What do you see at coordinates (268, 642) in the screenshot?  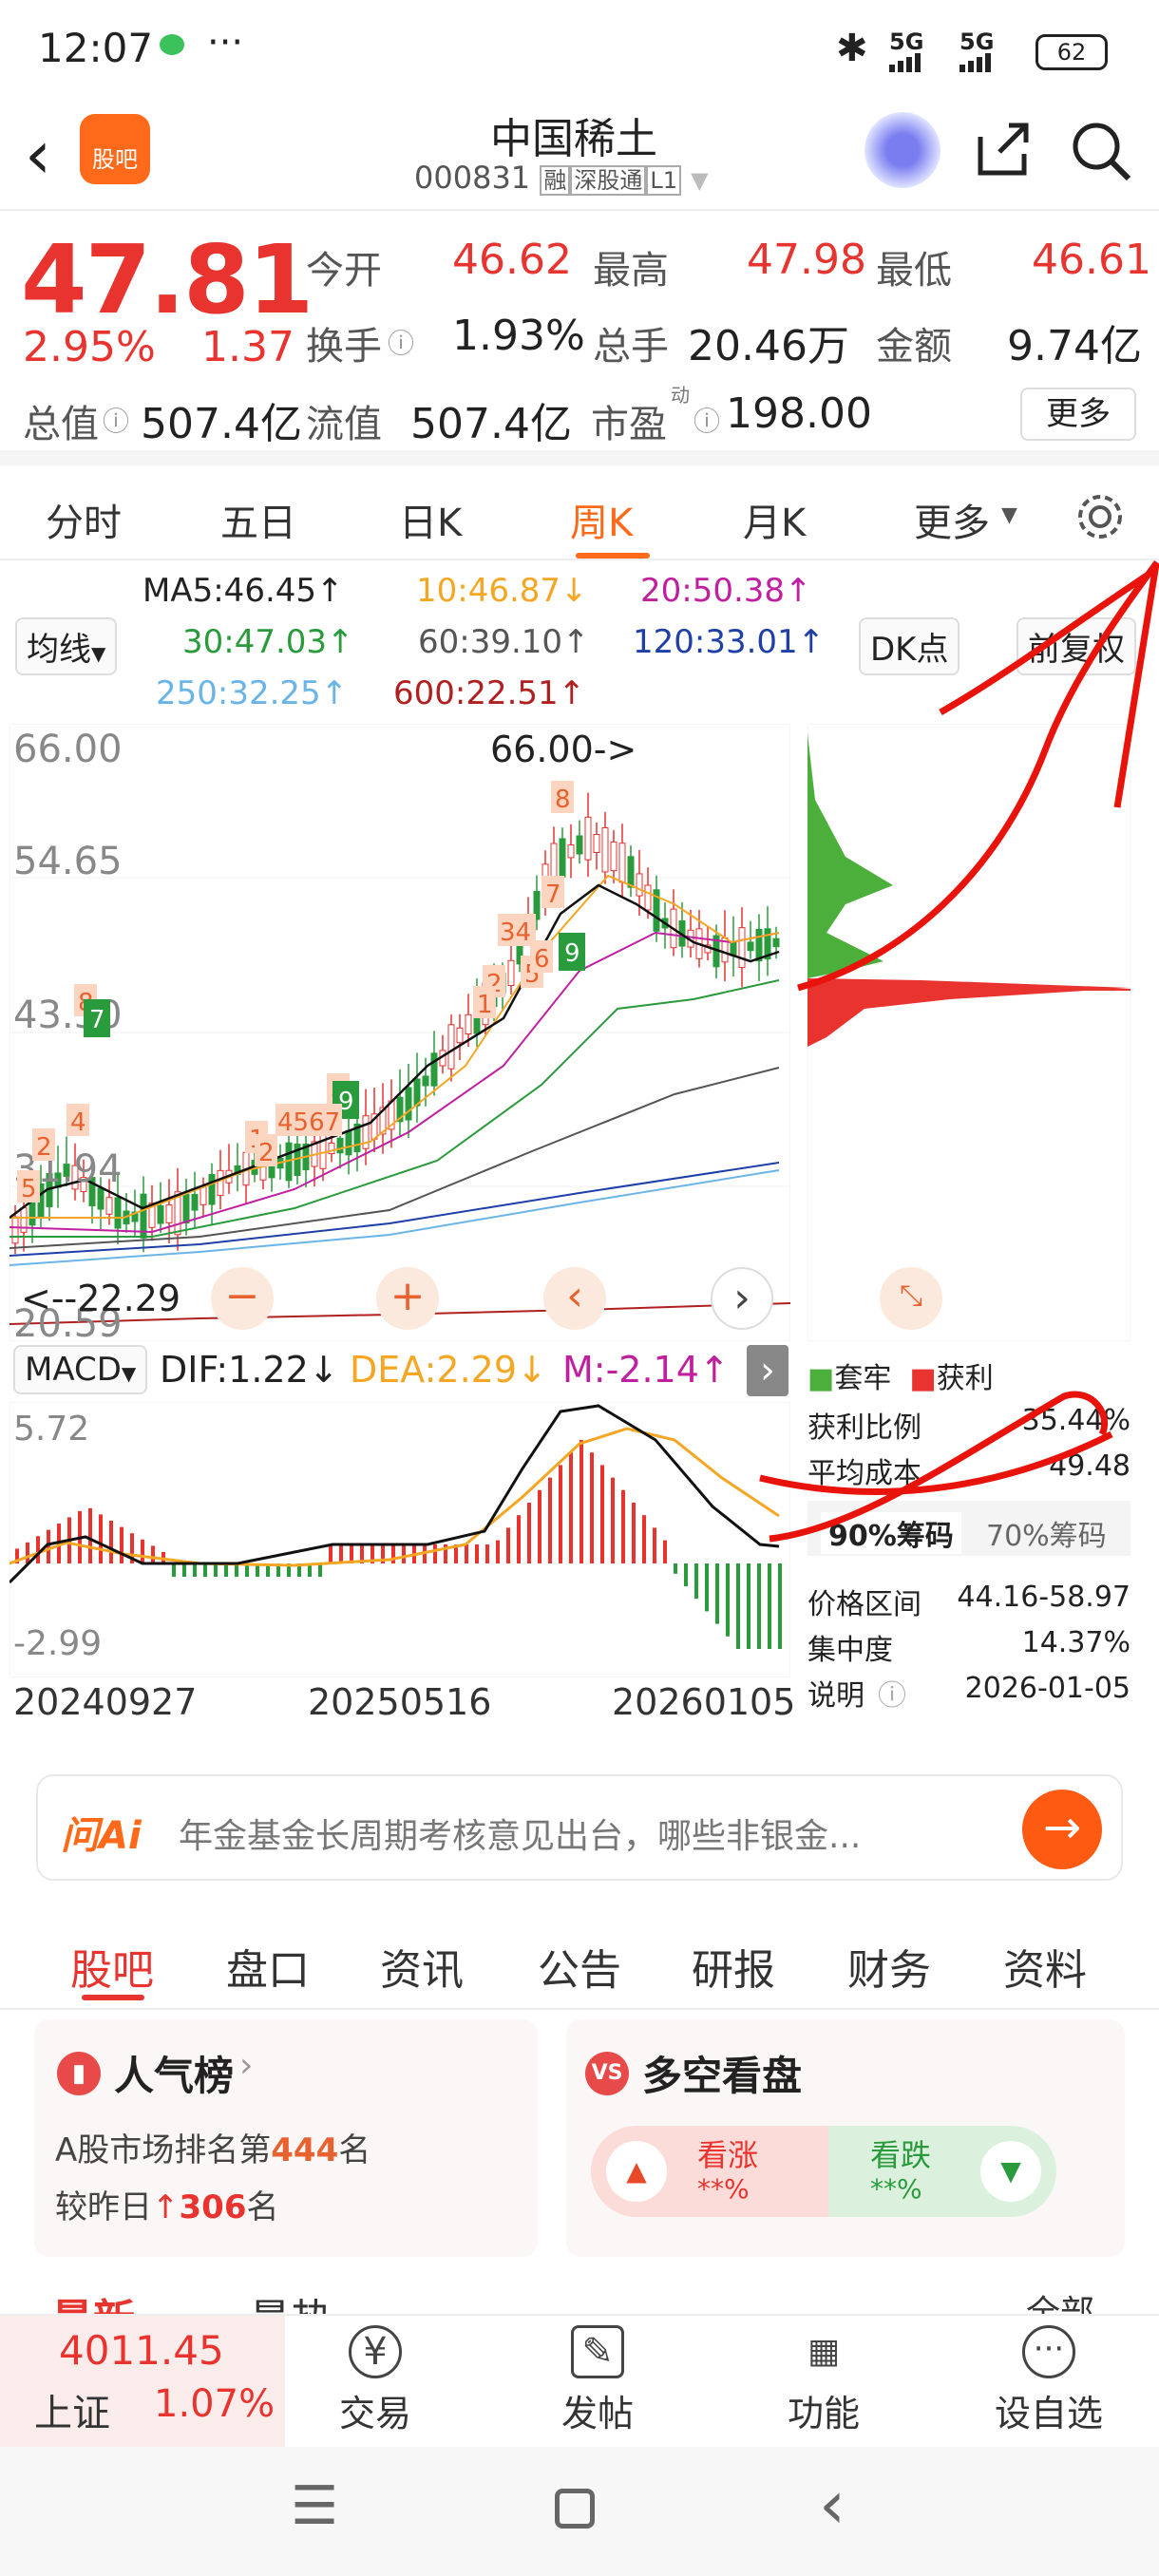 I see `ma30-label: 30:47.03↑` at bounding box center [268, 642].